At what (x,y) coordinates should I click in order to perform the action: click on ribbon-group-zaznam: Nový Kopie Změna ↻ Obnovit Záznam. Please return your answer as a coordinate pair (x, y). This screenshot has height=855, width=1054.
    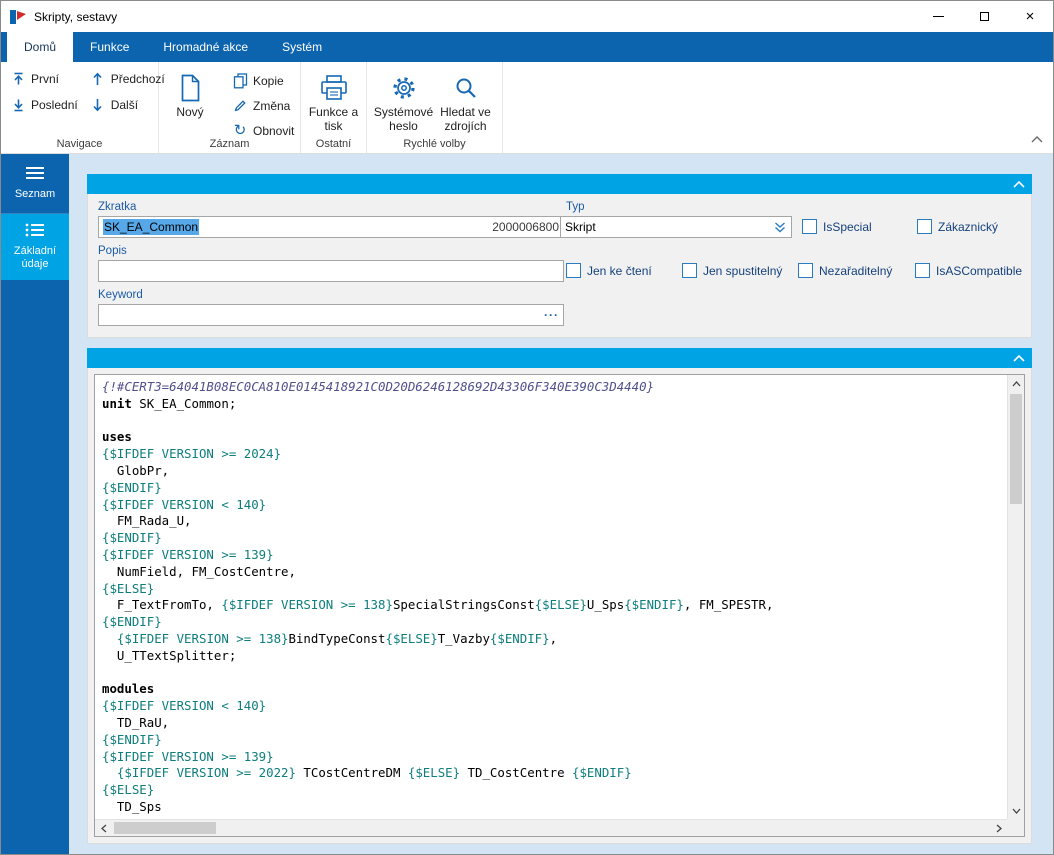
    Looking at the image, I should click on (230, 107).